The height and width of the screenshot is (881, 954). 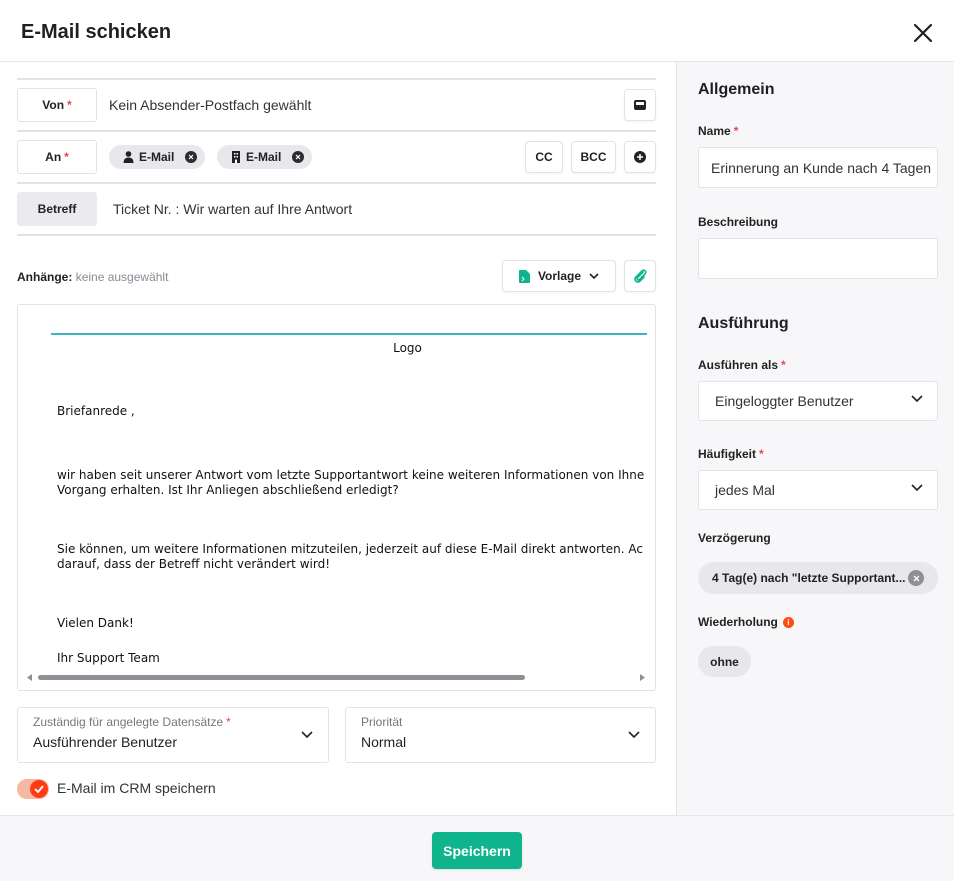 I want to click on from-value: Kein Absender-Postfach gewählt, so click(x=210, y=105).